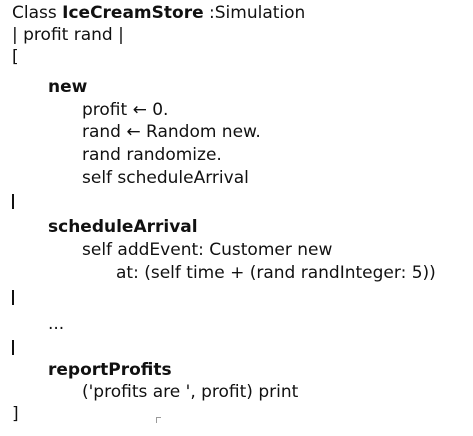 The width and height of the screenshot is (473, 436). I want to click on code-line: rand randomize., so click(152, 155).